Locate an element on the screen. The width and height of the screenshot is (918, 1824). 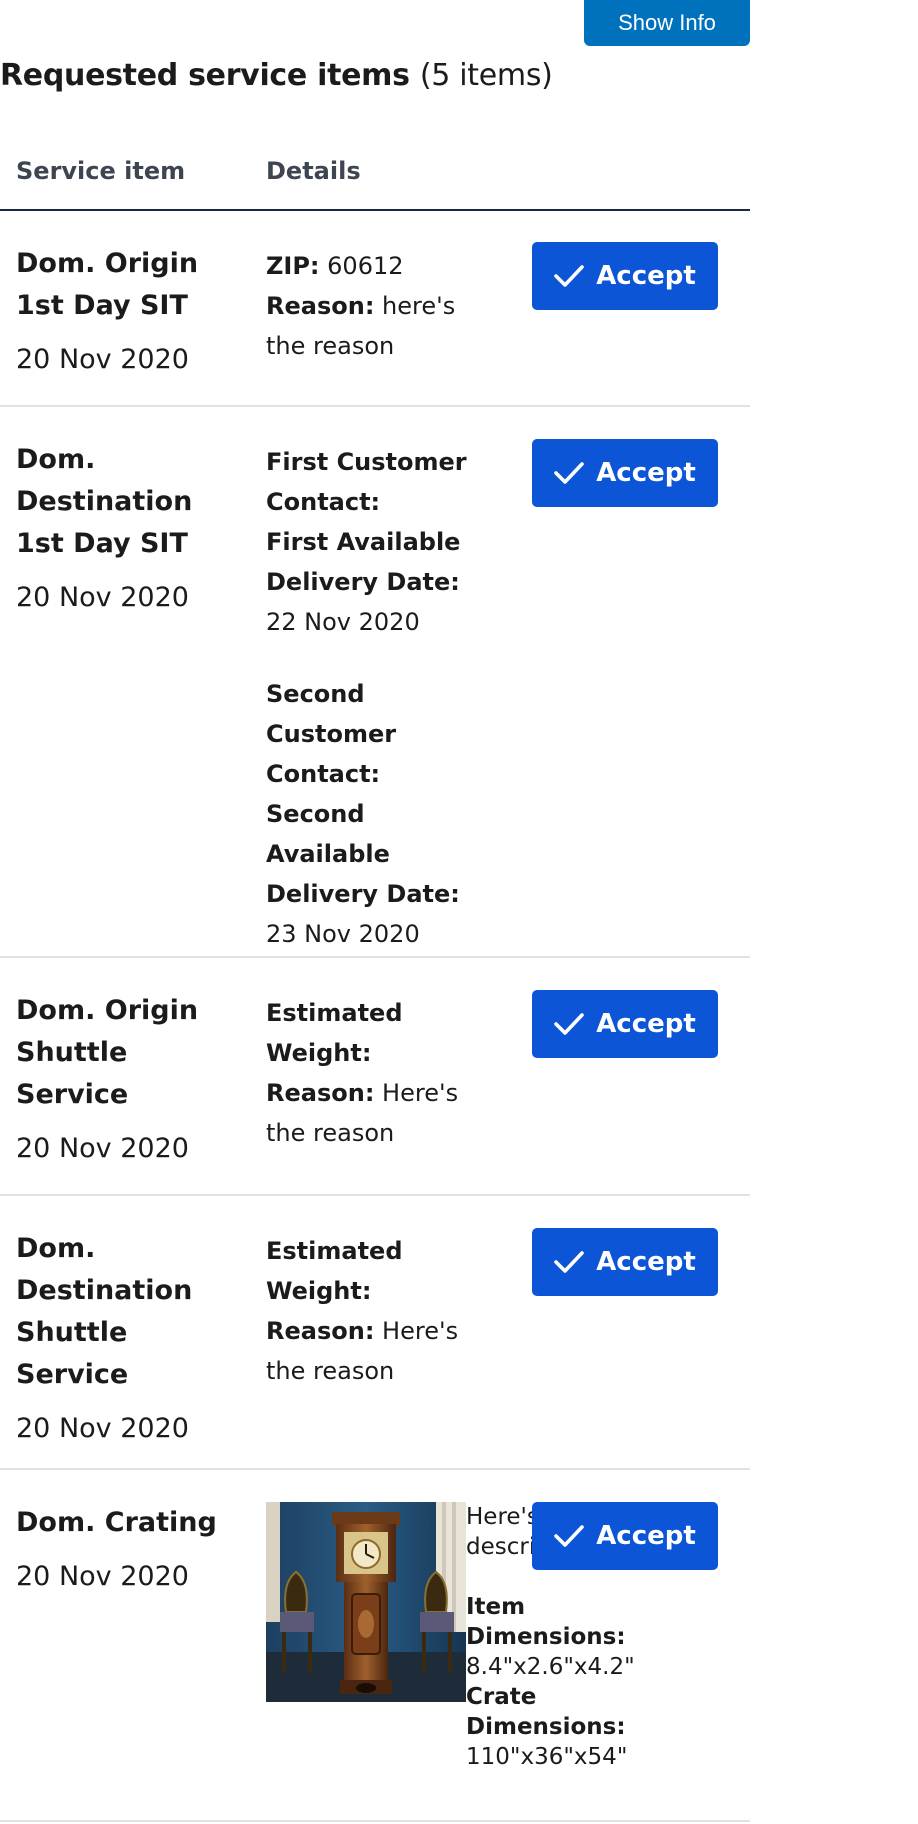
section-title-text: Requested service items is located at coordinates (205, 75).